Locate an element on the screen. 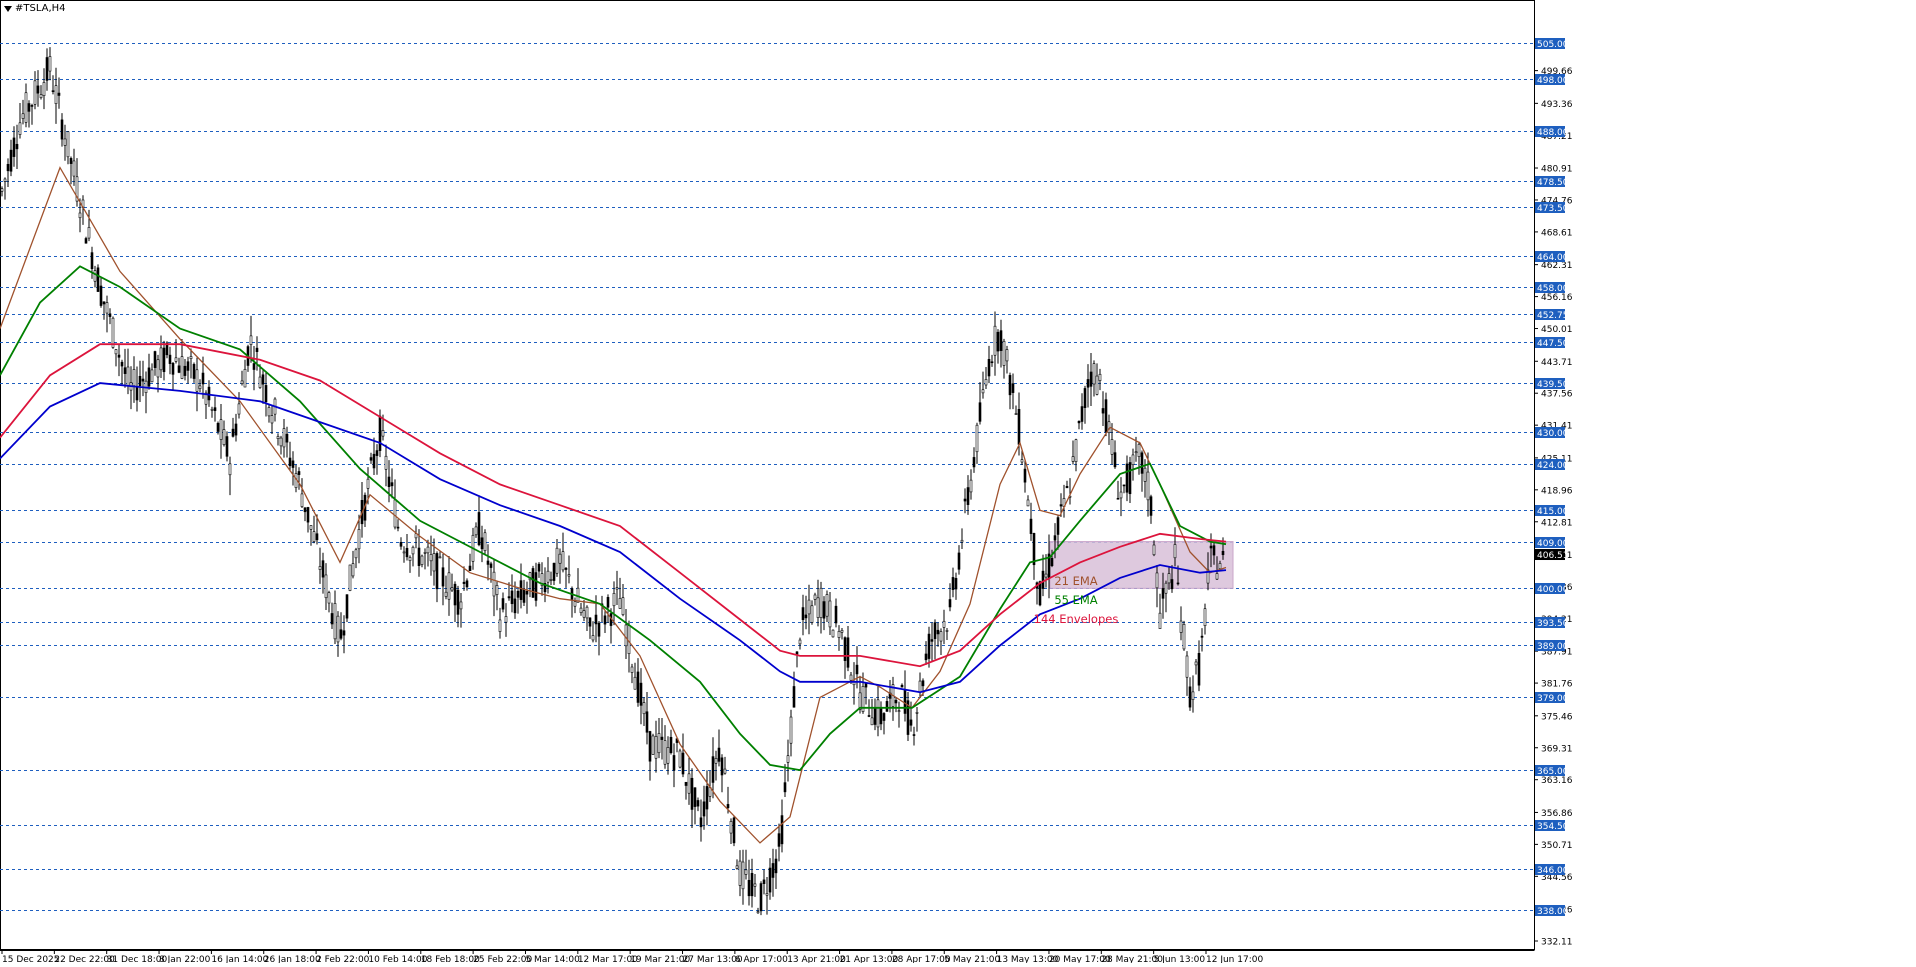 This screenshot has height=967, width=1916. y-tick-label: 375.46 is located at coordinates (1557, 717).